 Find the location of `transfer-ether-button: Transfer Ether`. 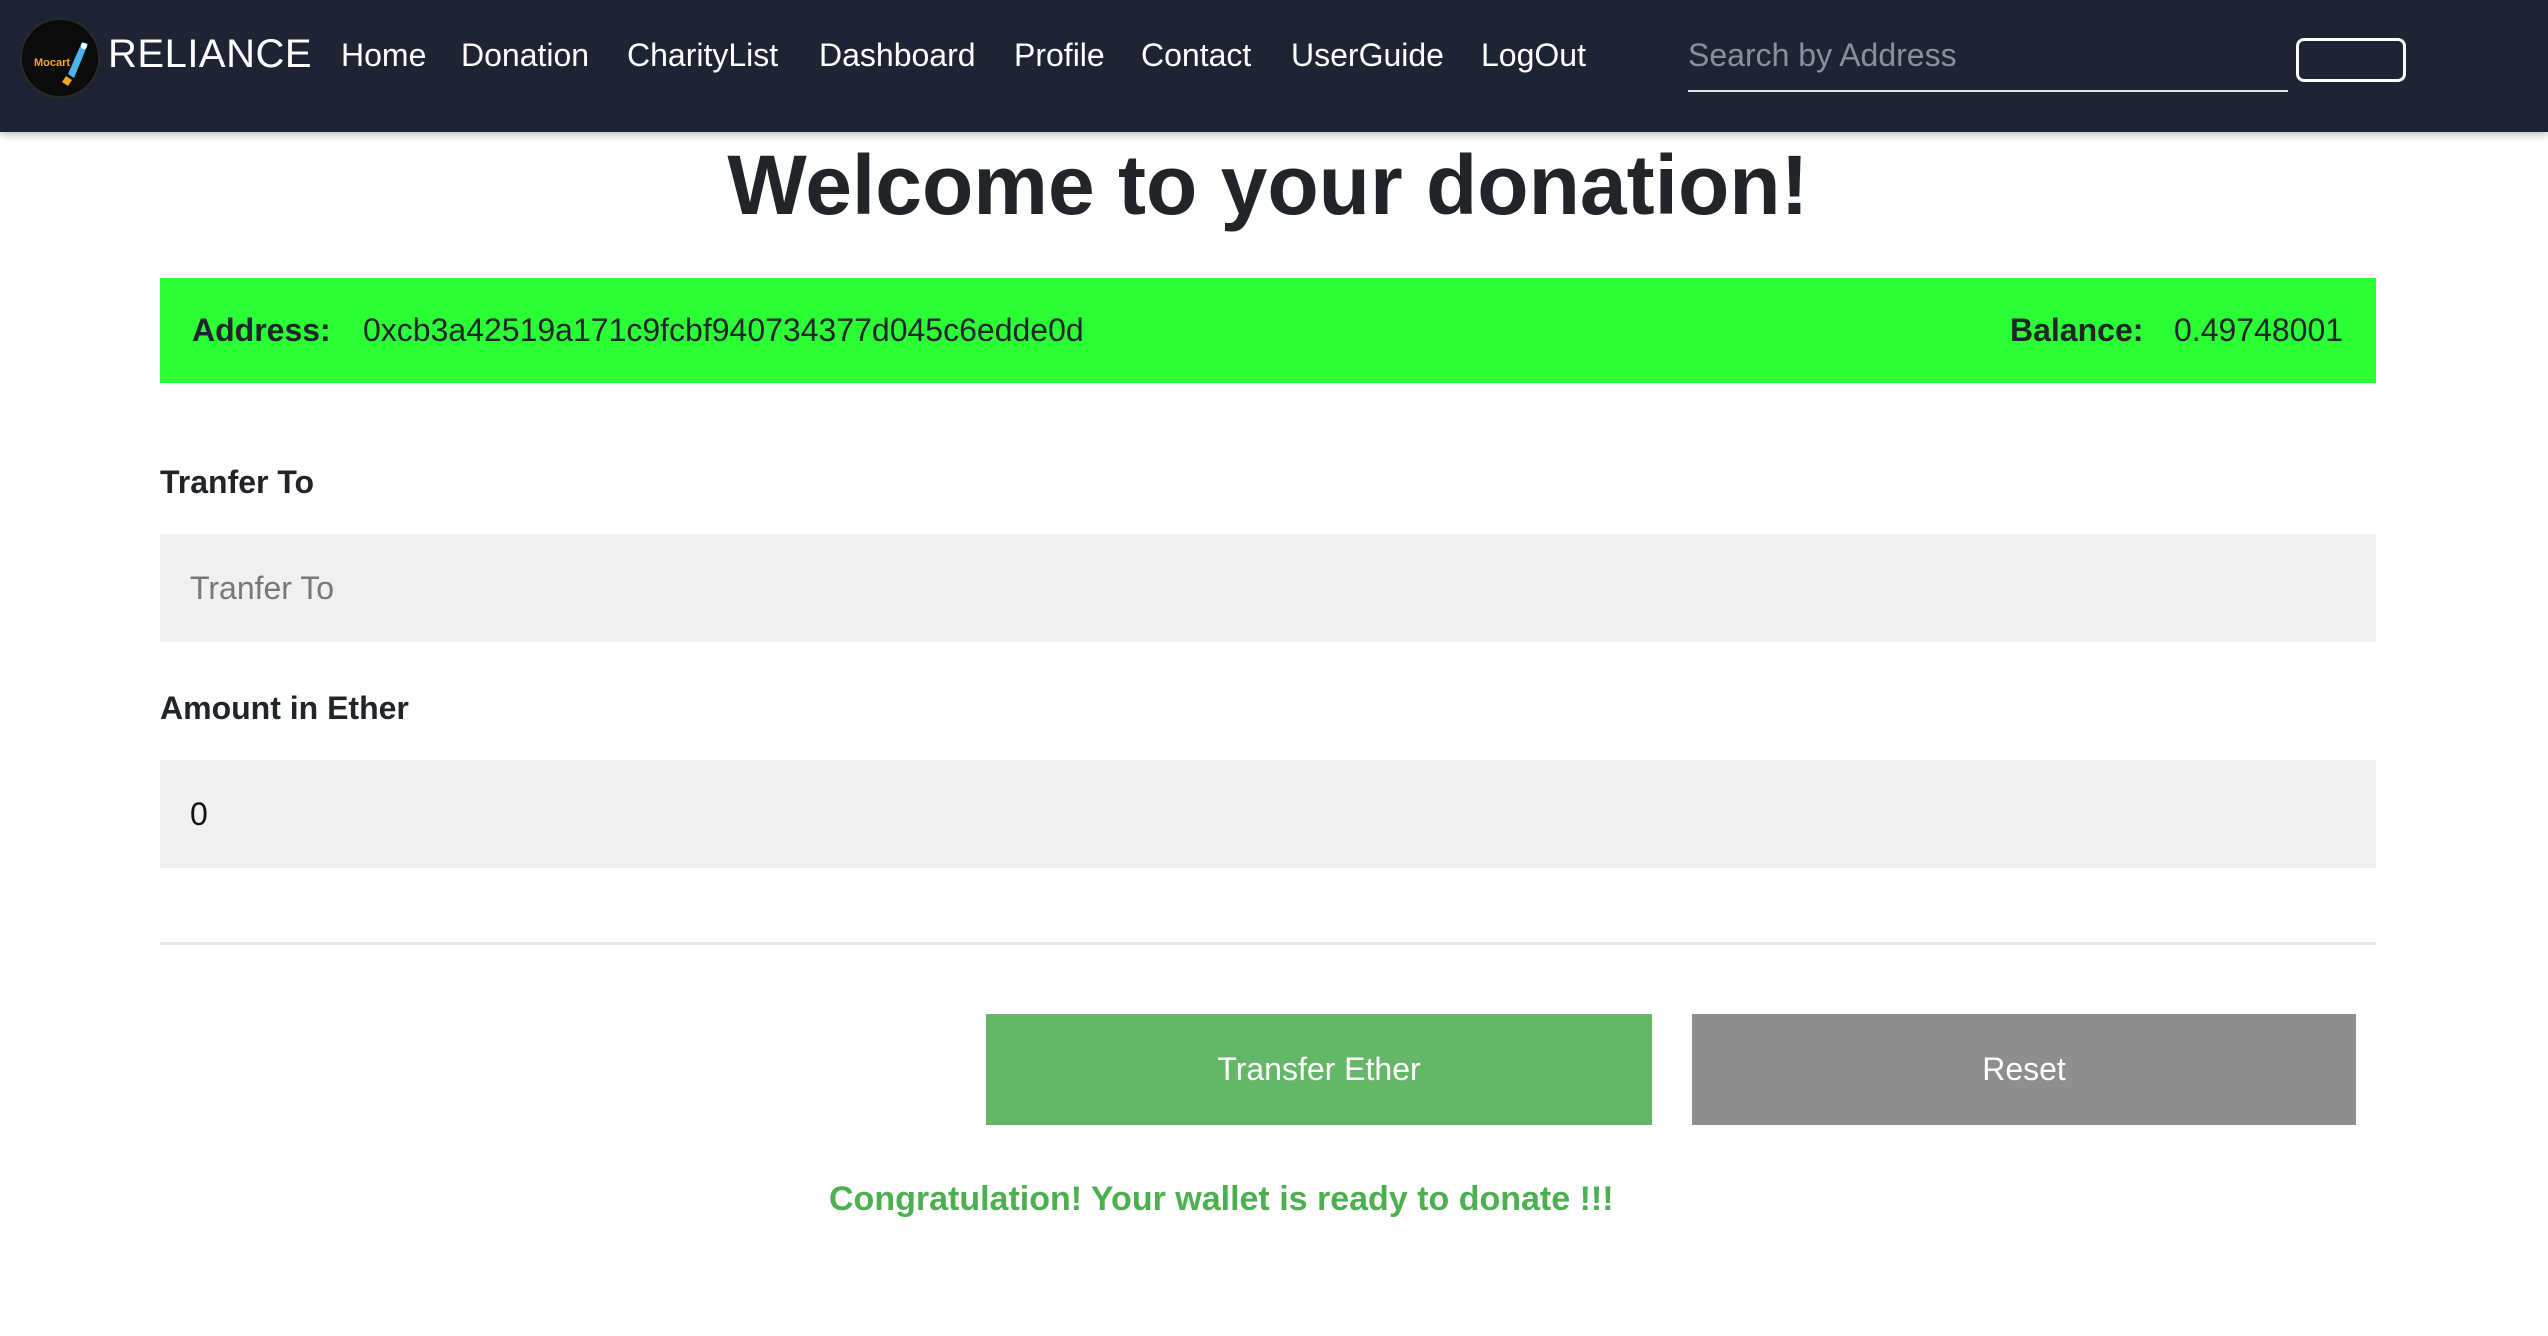

transfer-ether-button: Transfer Ether is located at coordinates (1319, 1069).